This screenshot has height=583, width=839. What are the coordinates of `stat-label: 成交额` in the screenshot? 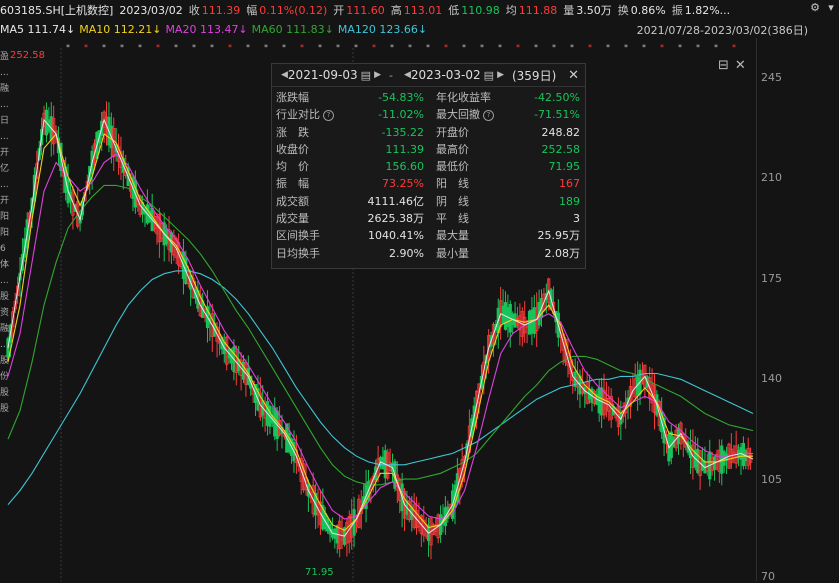 It's located at (292, 201).